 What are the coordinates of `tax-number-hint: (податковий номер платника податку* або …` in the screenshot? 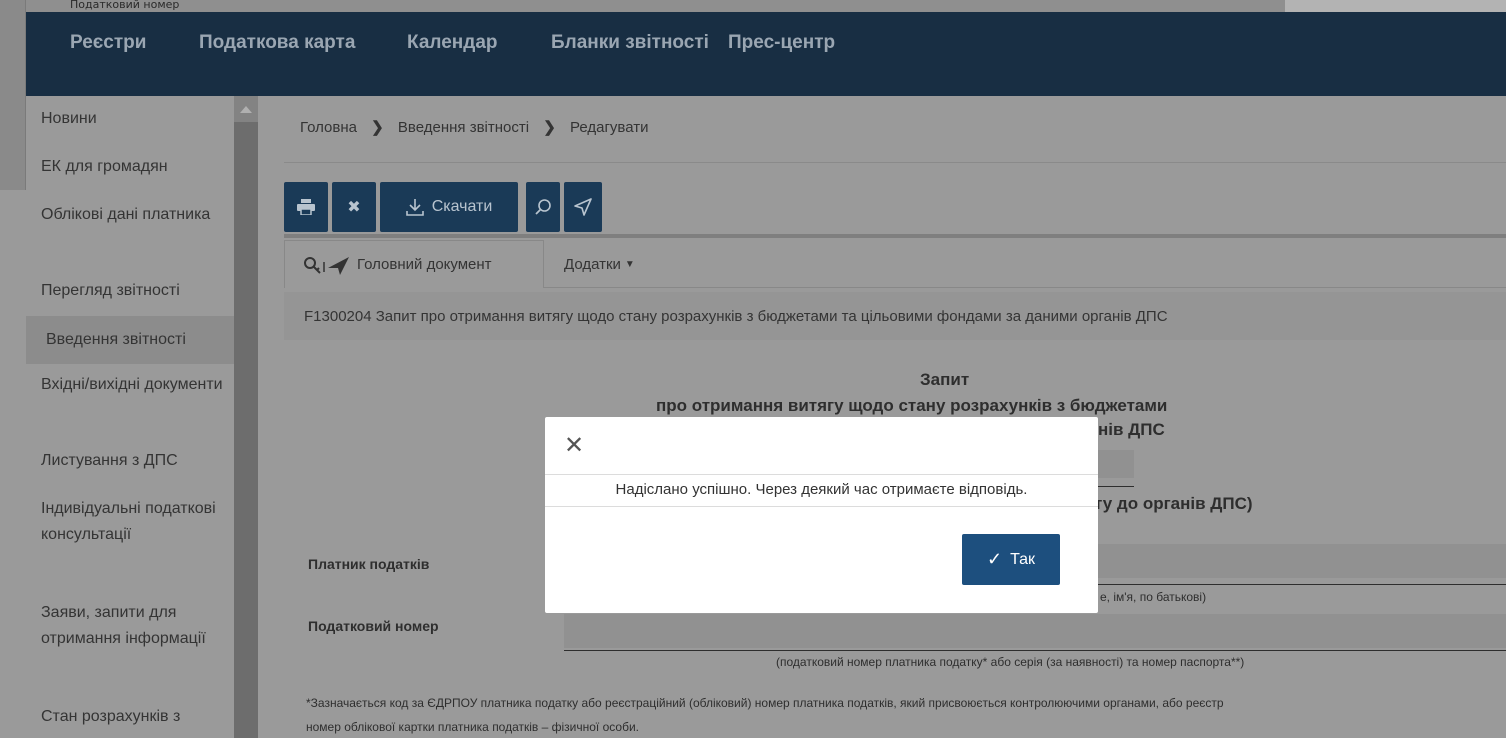 It's located at (1010, 662).